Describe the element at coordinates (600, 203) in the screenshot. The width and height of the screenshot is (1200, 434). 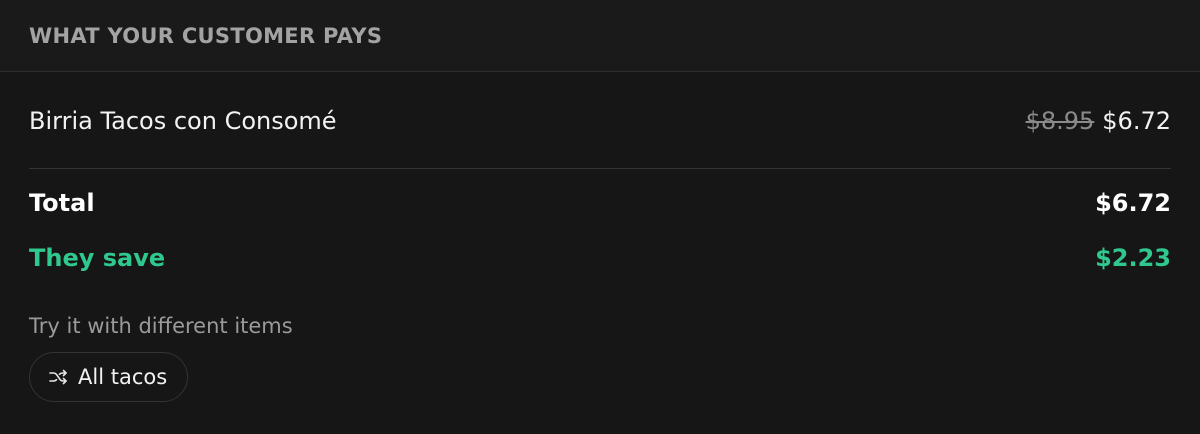
I see `total-row: Total $6.72` at that location.